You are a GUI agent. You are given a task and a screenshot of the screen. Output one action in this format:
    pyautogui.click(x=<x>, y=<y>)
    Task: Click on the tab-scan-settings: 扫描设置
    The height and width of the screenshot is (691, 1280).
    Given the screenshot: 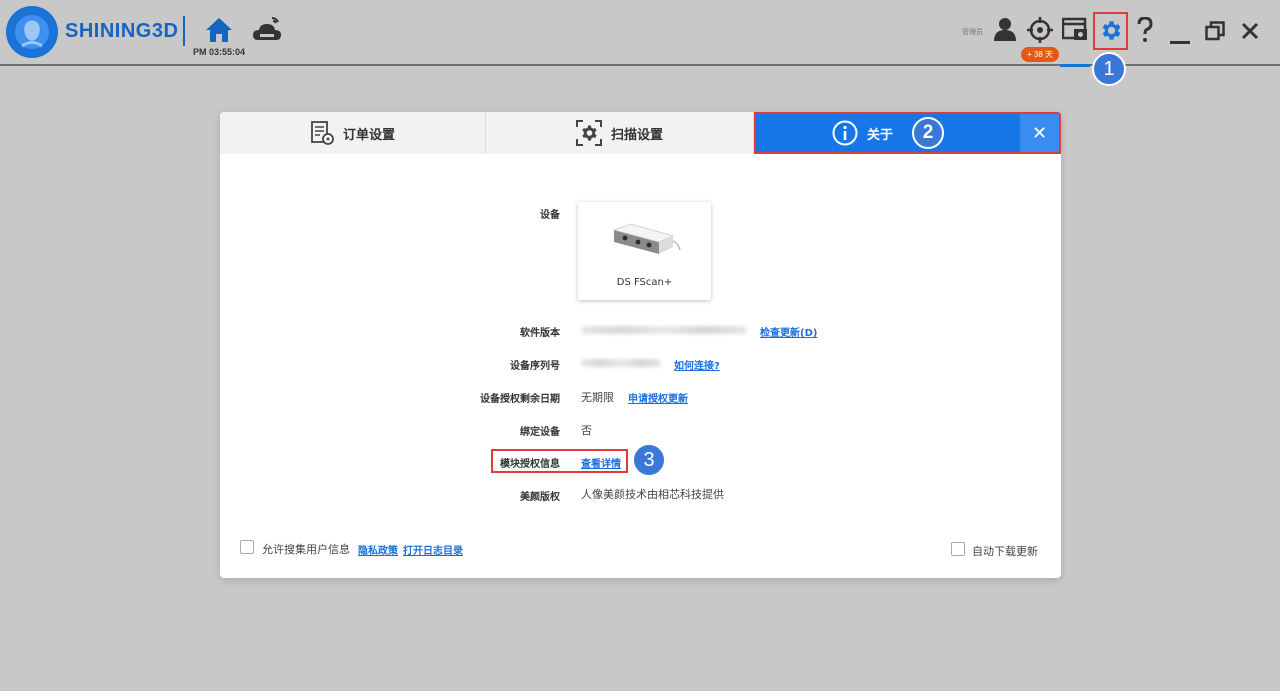 What is the action you would take?
    pyautogui.click(x=620, y=133)
    